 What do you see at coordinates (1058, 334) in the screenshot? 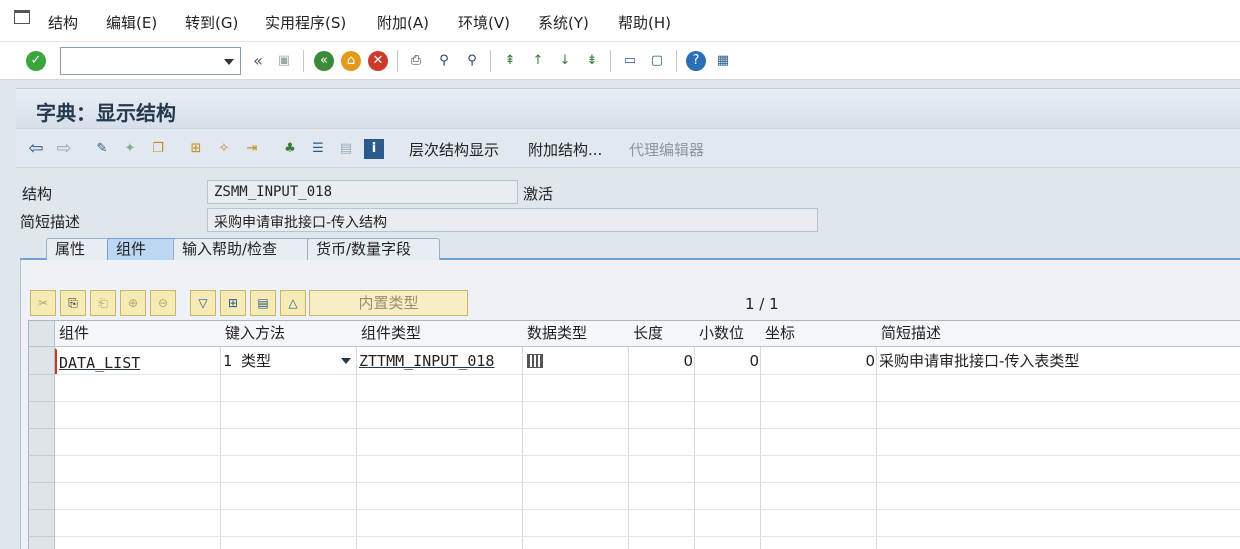
I see `header-description: 简短描述` at bounding box center [1058, 334].